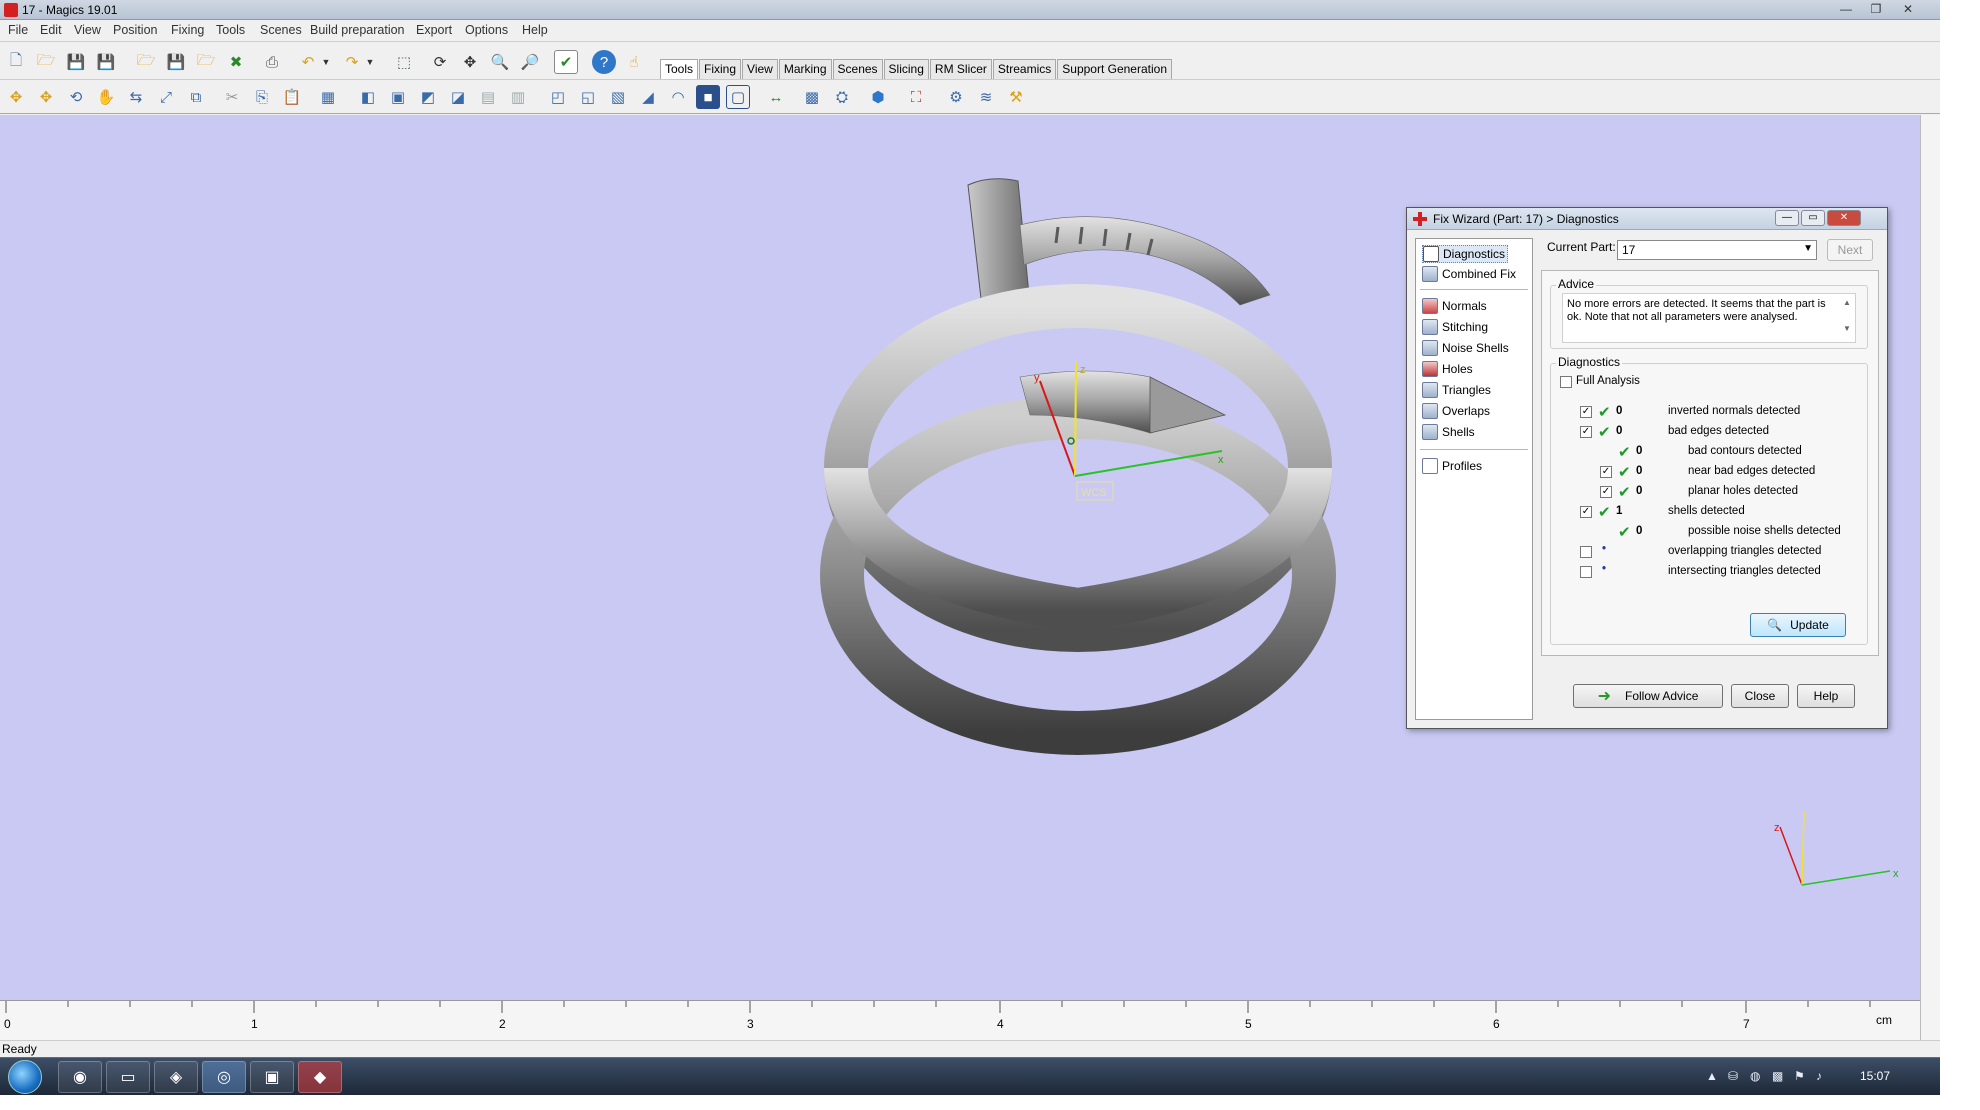 This screenshot has height=1110, width=1980. What do you see at coordinates (176, 1077) in the screenshot?
I see `media-taskbar-icon: ◈` at bounding box center [176, 1077].